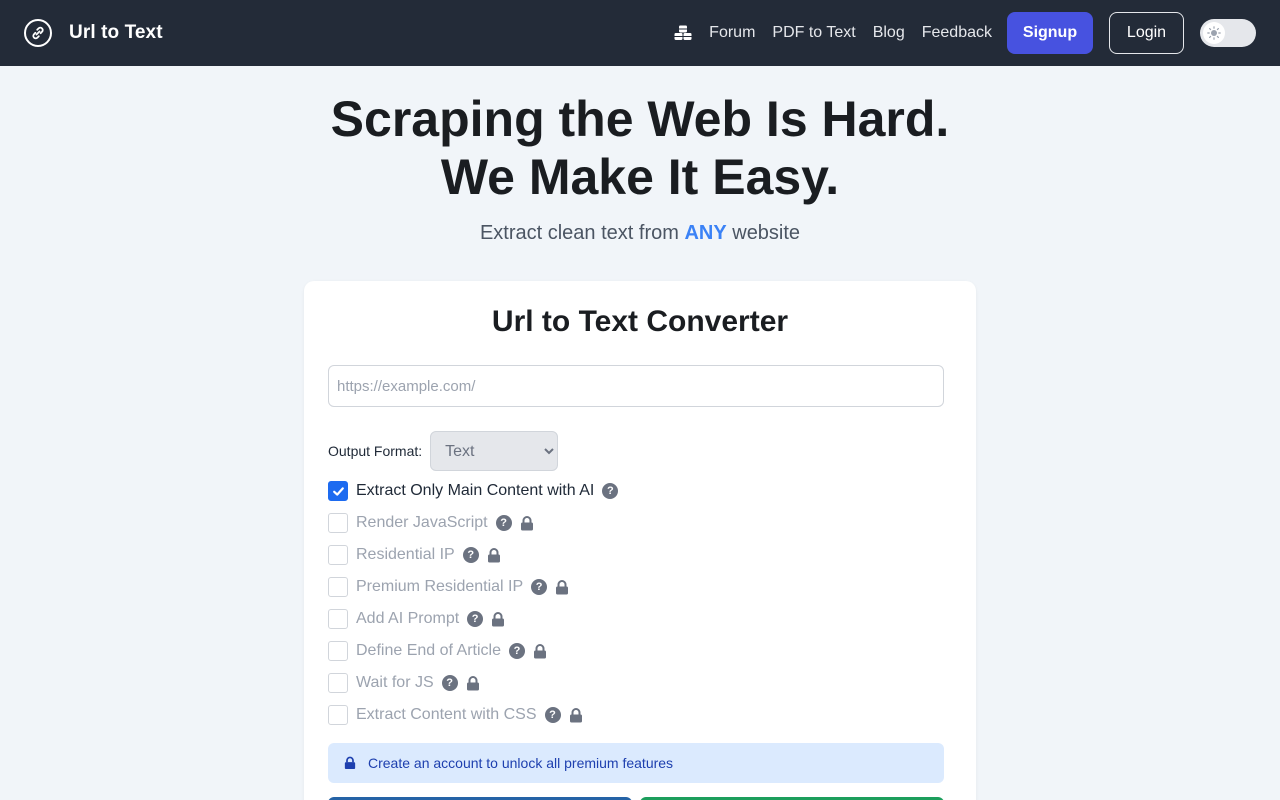  I want to click on hero-subtitle: Extract clean text from ANY website, so click(640, 233).